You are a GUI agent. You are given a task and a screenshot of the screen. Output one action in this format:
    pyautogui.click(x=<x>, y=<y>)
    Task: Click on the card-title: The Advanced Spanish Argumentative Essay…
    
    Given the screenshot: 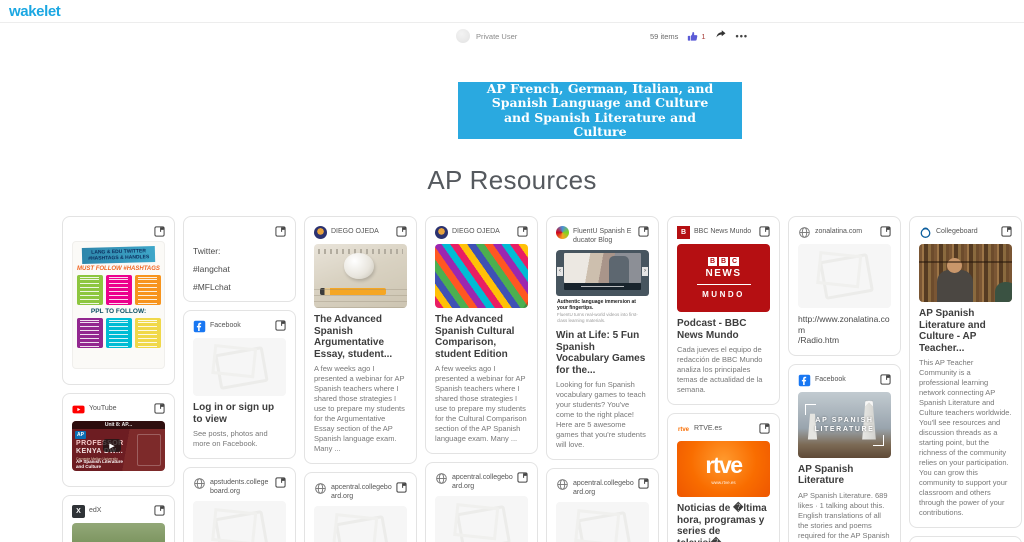 What is the action you would take?
    pyautogui.click(x=353, y=337)
    